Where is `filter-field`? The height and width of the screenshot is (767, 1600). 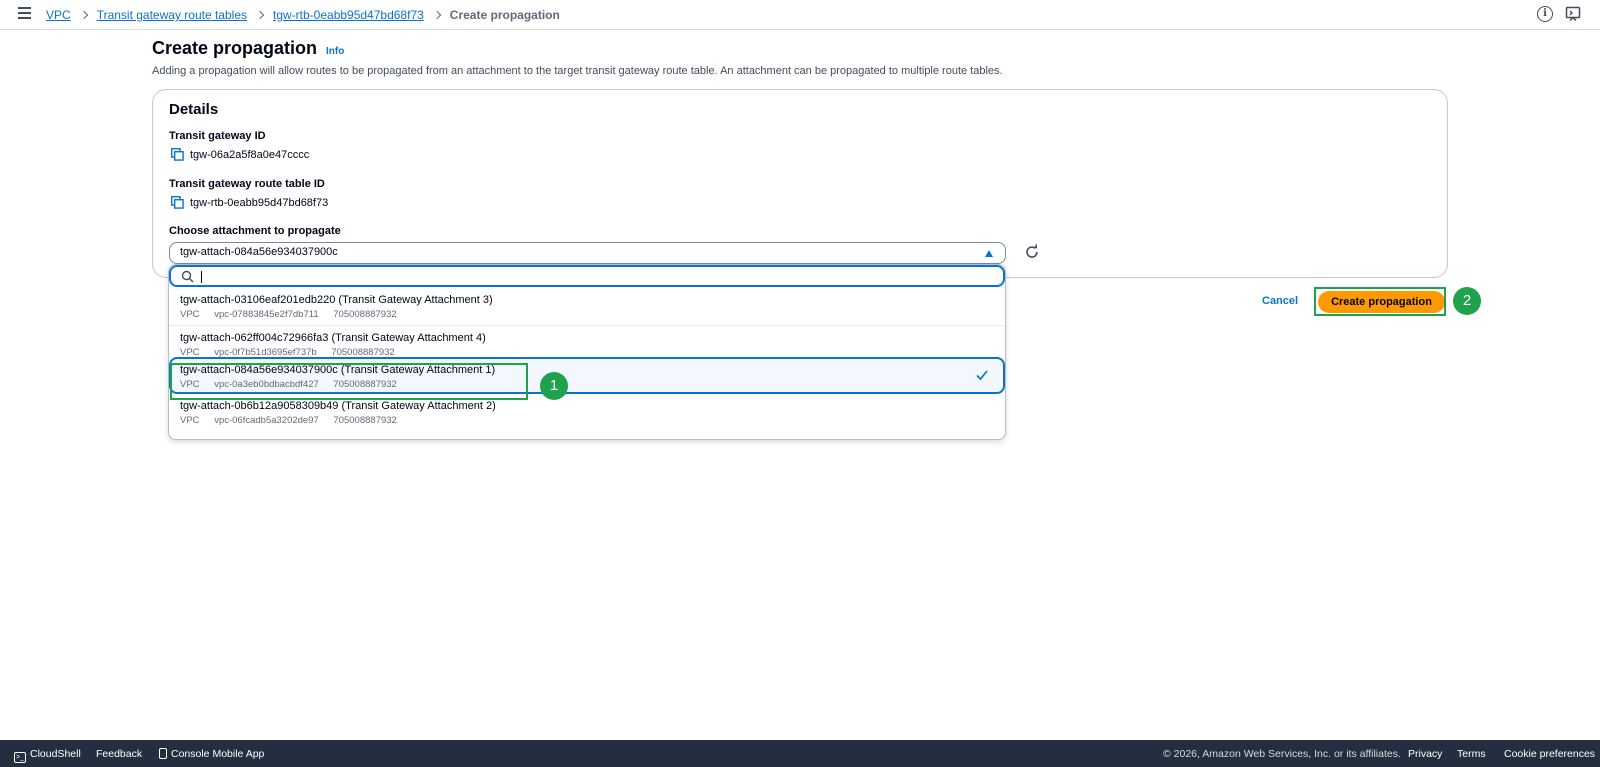
filter-field is located at coordinates (587, 276).